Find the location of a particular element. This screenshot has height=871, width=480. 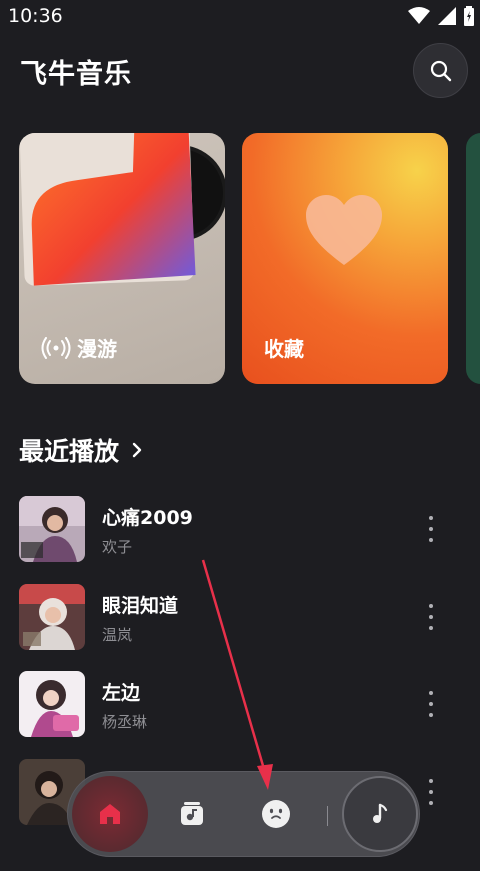

app-title: 飞牛音乐 is located at coordinates (76, 74).